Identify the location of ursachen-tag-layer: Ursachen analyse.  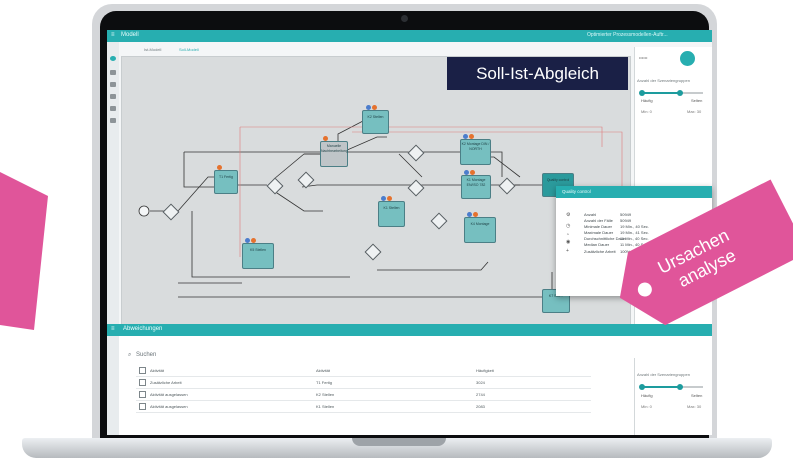
(706, 252).